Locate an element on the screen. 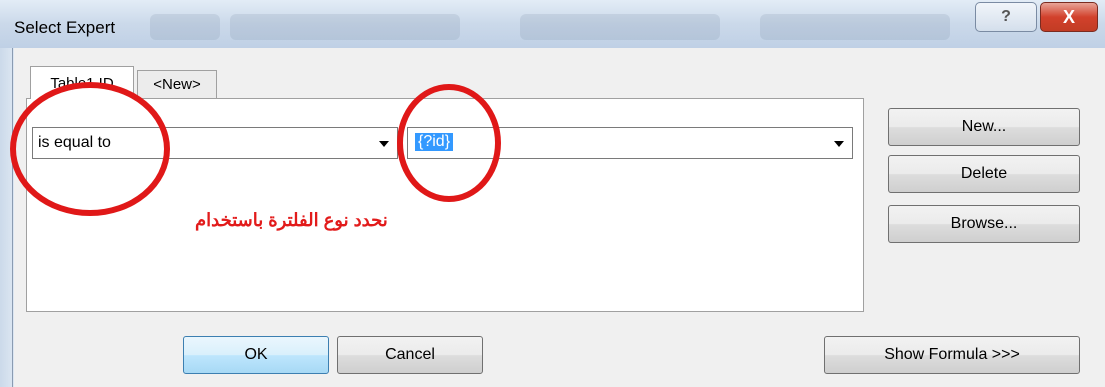 The height and width of the screenshot is (387, 1105). close-button: X is located at coordinates (1069, 17).